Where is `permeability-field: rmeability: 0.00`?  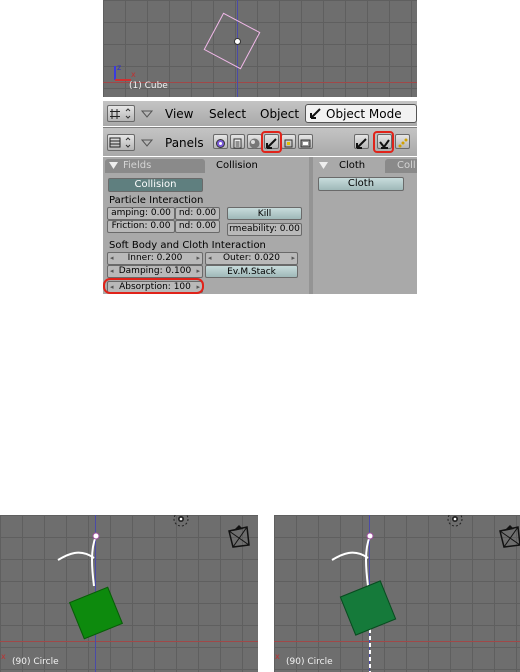 permeability-field: rmeability: 0.00 is located at coordinates (264, 229).